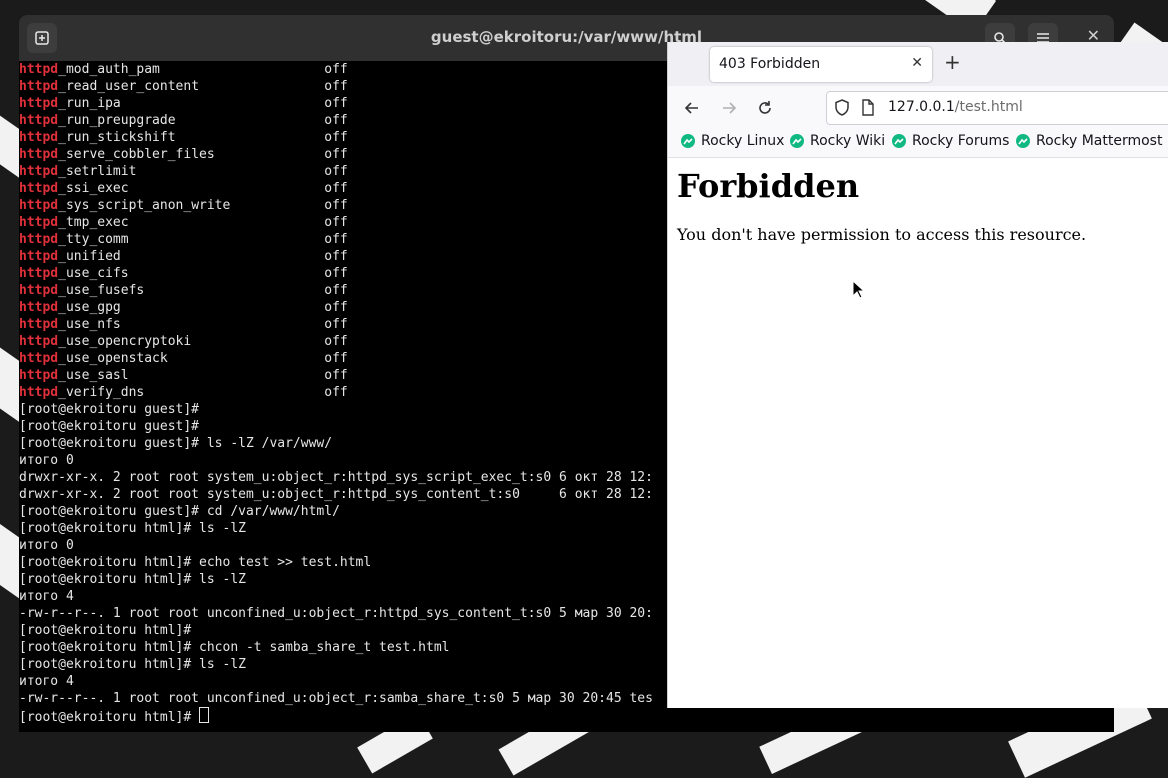  What do you see at coordinates (203, 103) in the screenshot?
I see `terminal-text: _run_ipa off` at bounding box center [203, 103].